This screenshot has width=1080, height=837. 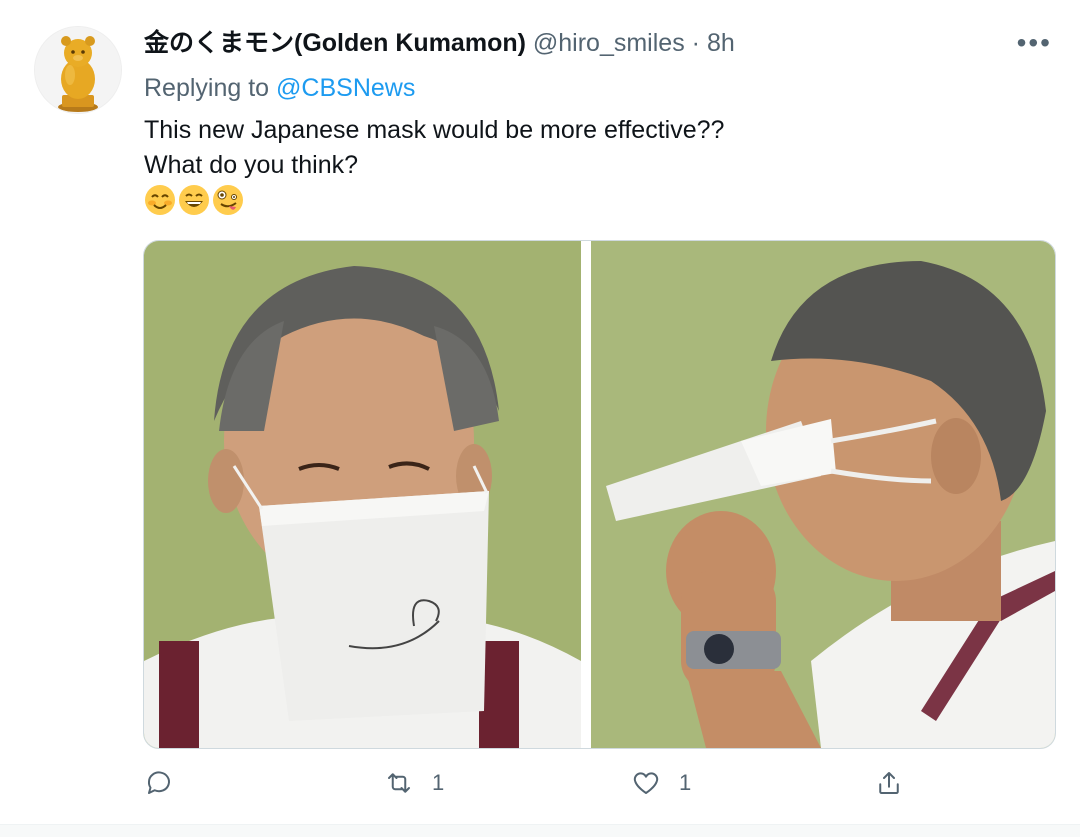 What do you see at coordinates (228, 200) in the screenshot?
I see `zany-face-emoji` at bounding box center [228, 200].